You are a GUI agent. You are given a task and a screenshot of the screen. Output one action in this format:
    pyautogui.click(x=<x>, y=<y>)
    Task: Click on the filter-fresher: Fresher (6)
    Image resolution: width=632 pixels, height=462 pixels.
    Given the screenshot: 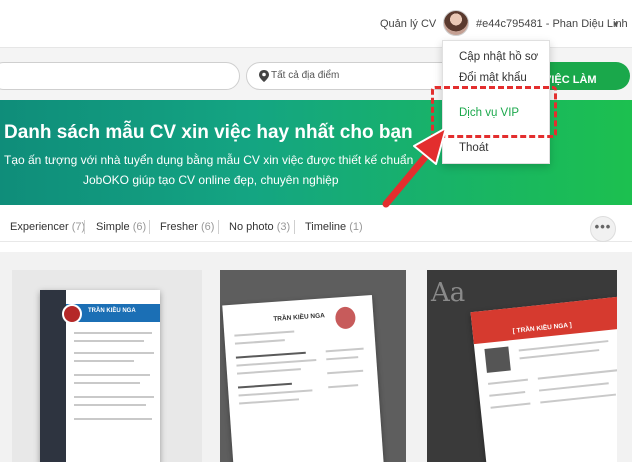 What is the action you would take?
    pyautogui.click(x=187, y=227)
    